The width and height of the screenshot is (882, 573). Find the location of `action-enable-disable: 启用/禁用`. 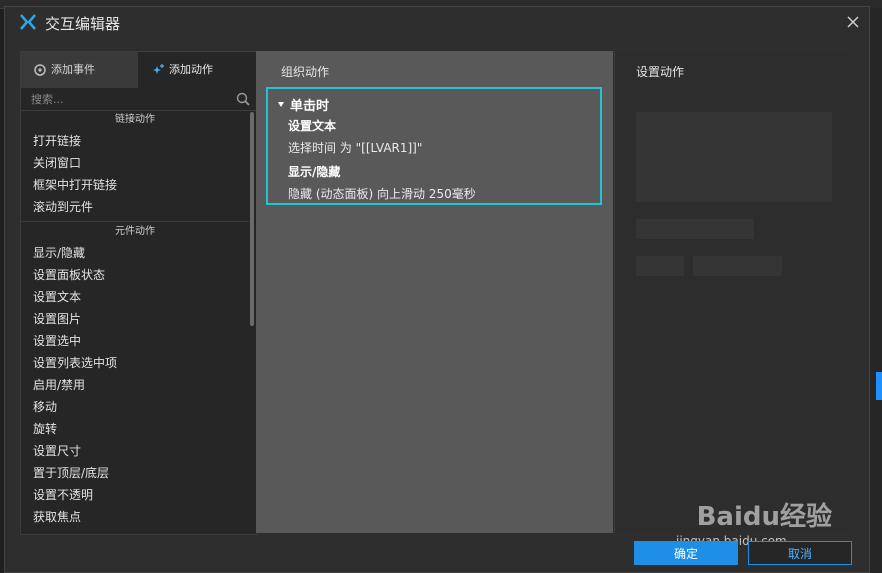

action-enable-disable: 启用/禁用 is located at coordinates (135, 385).